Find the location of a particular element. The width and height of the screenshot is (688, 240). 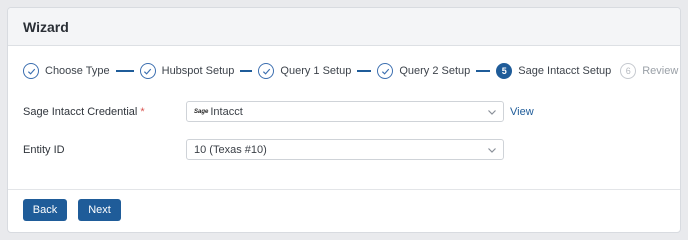

step-review: 6 Review is located at coordinates (649, 71).